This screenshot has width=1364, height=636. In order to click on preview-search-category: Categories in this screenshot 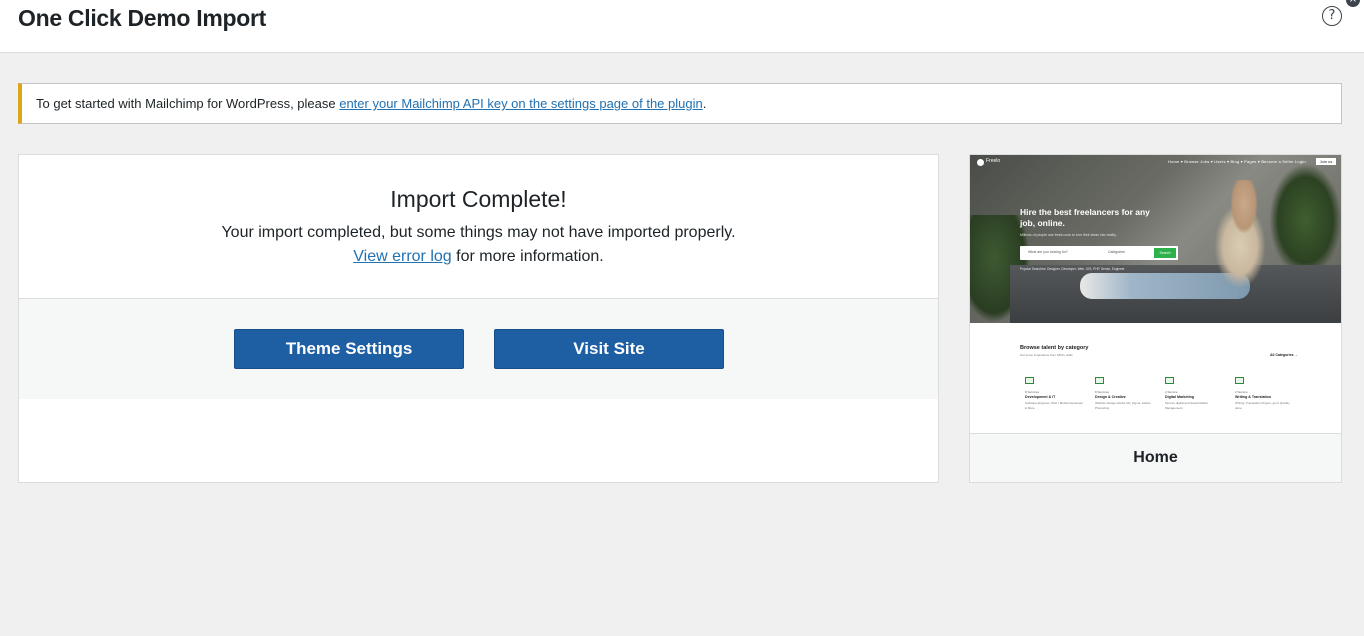, I will do `click(1116, 252)`.